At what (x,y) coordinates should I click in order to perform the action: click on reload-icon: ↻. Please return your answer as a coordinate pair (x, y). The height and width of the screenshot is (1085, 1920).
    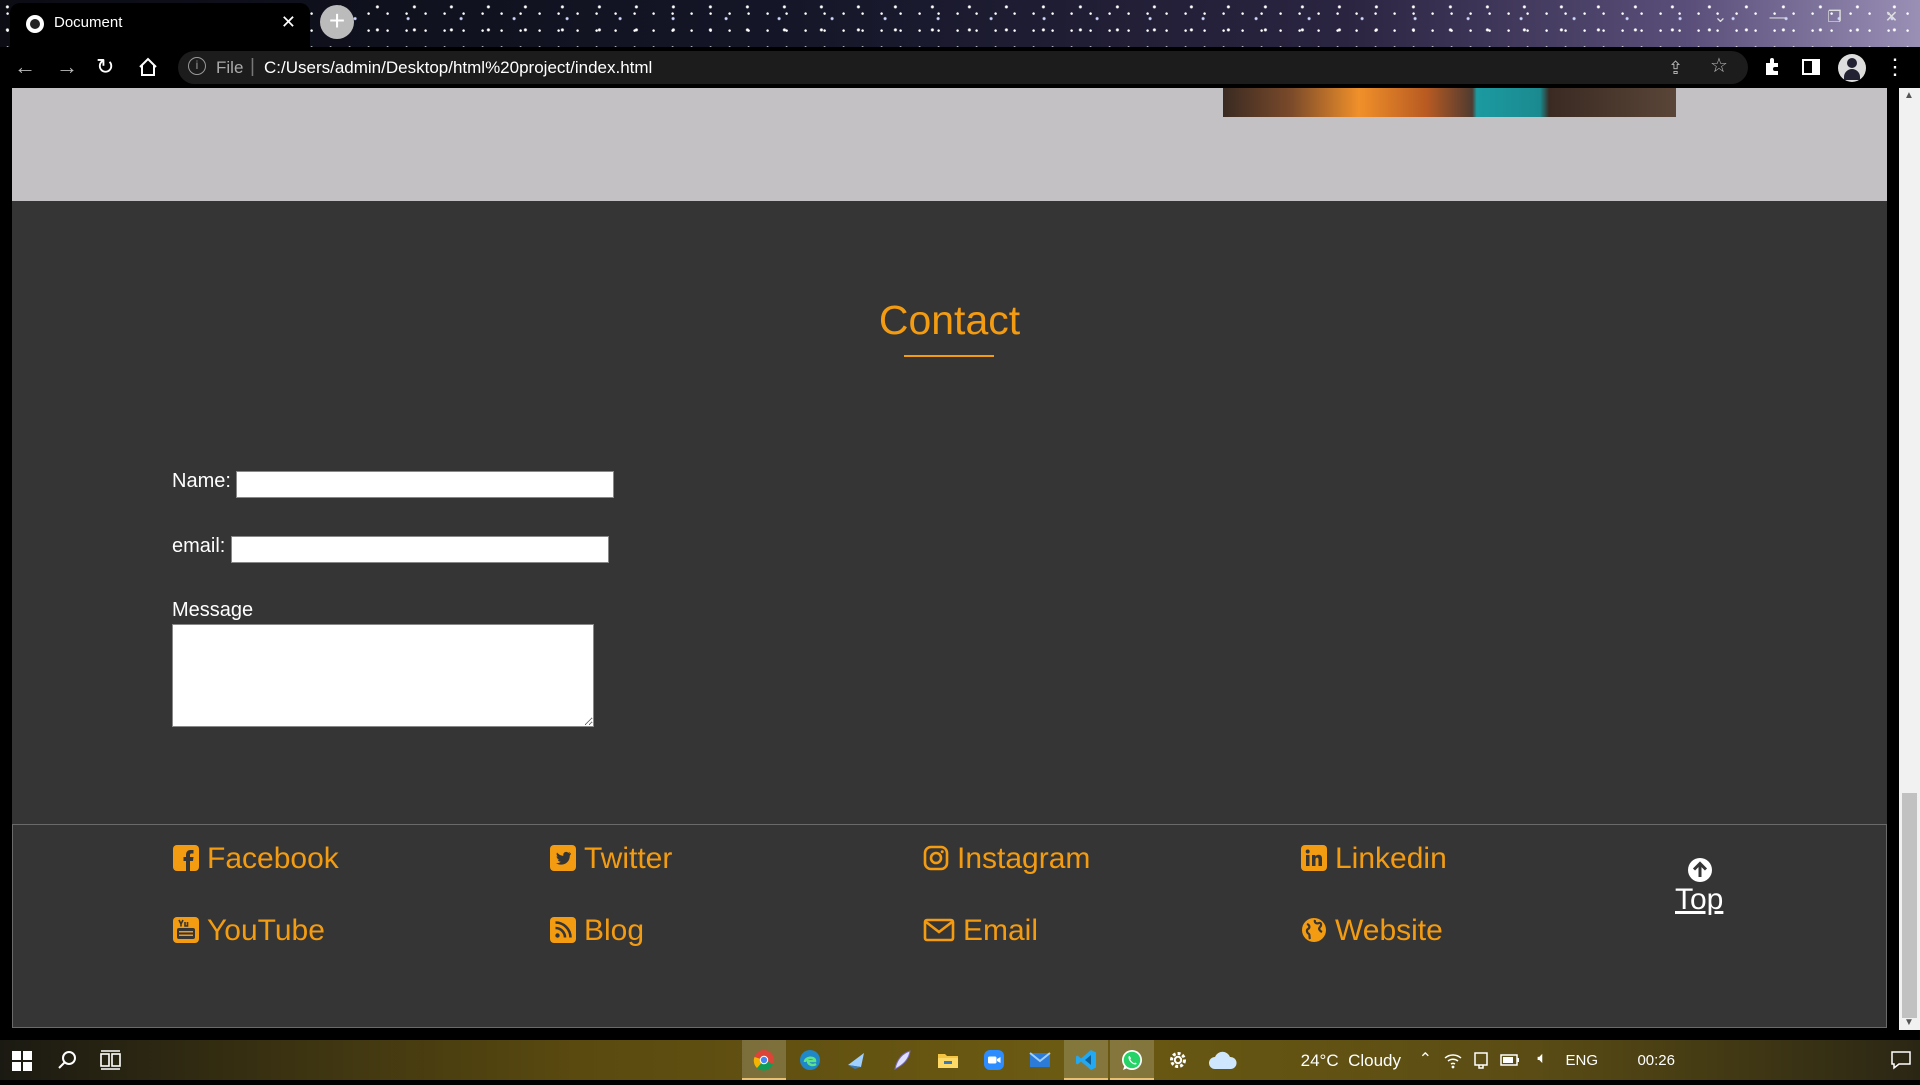
    Looking at the image, I should click on (105, 67).